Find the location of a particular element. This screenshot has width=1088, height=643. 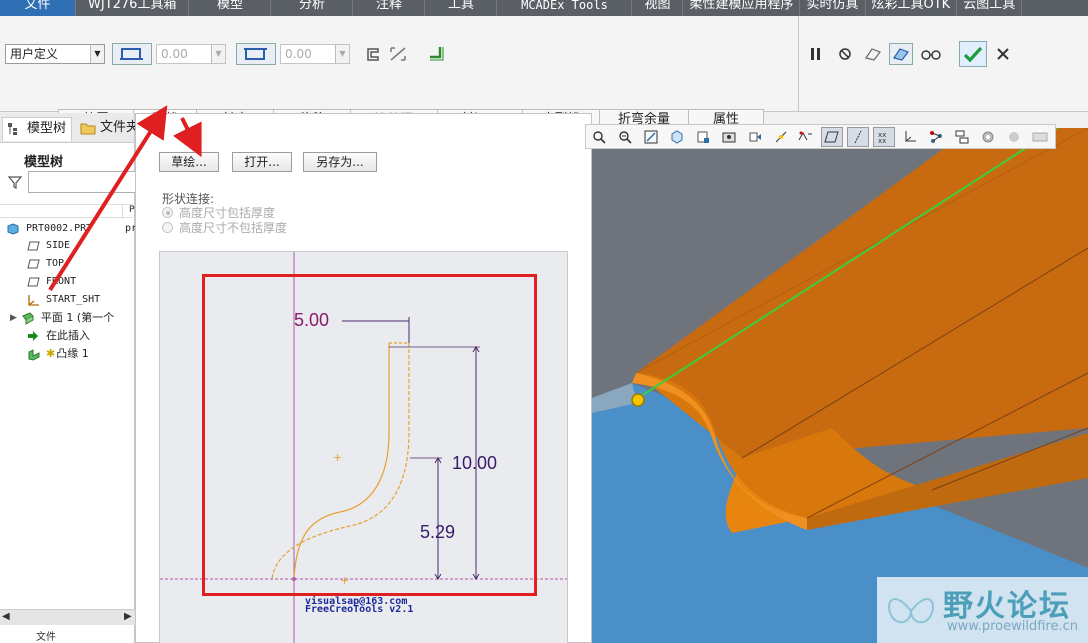

menu-color-otk: 炫彩工具OTK is located at coordinates (912, 8).